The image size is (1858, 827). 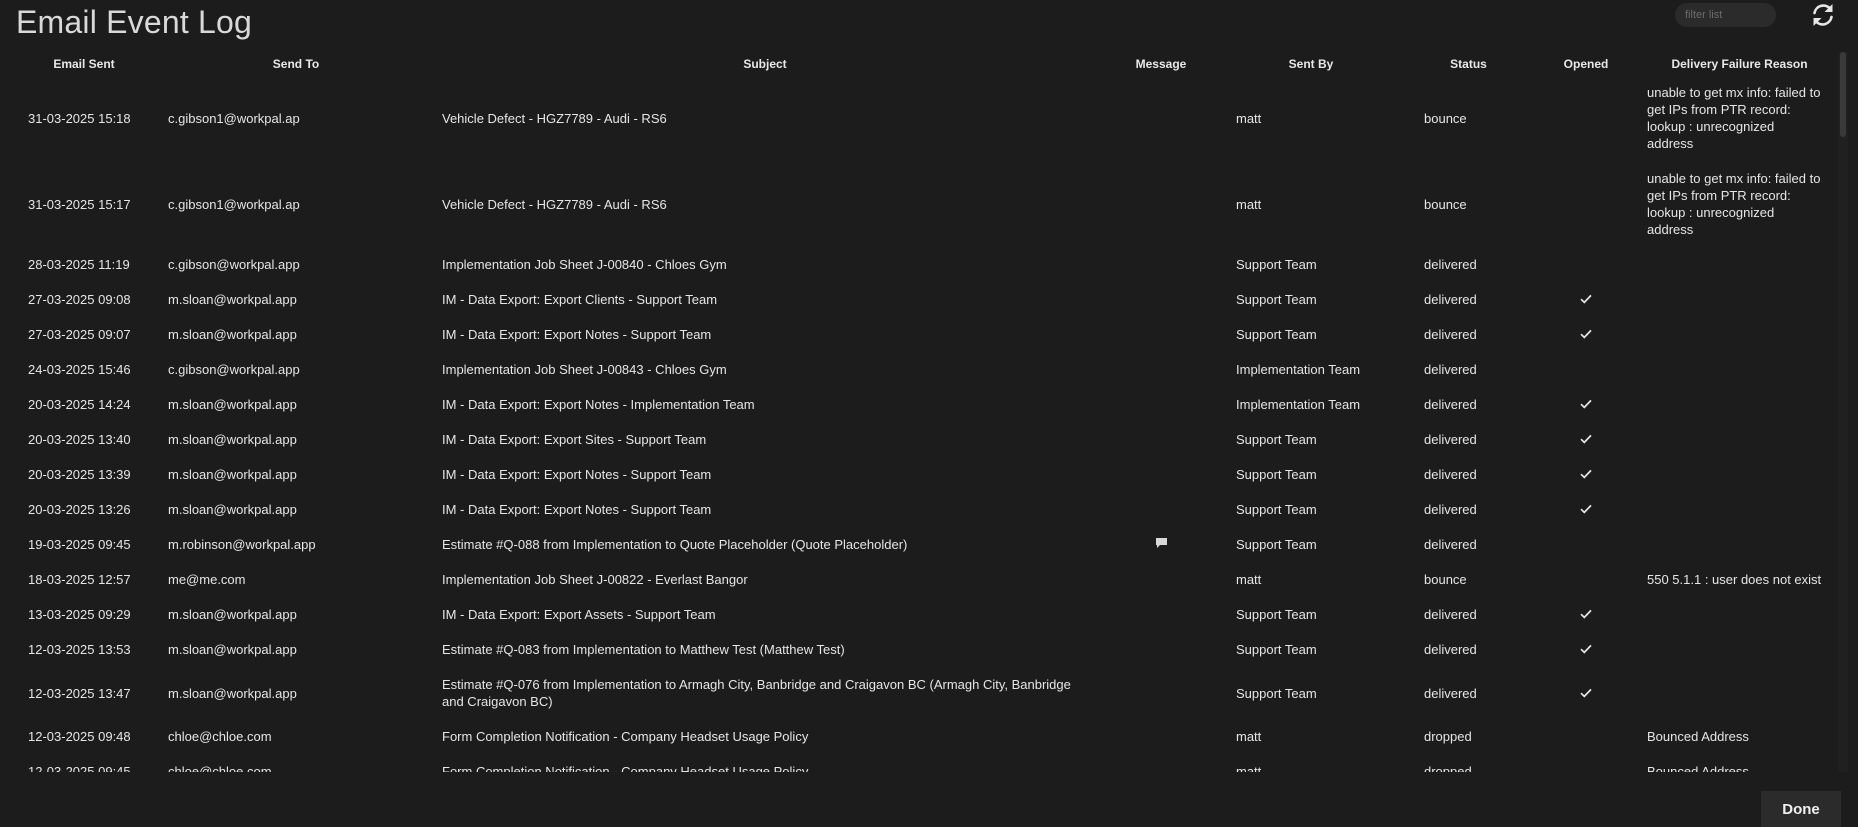 What do you see at coordinates (296, 63) in the screenshot?
I see `column-header: Send To` at bounding box center [296, 63].